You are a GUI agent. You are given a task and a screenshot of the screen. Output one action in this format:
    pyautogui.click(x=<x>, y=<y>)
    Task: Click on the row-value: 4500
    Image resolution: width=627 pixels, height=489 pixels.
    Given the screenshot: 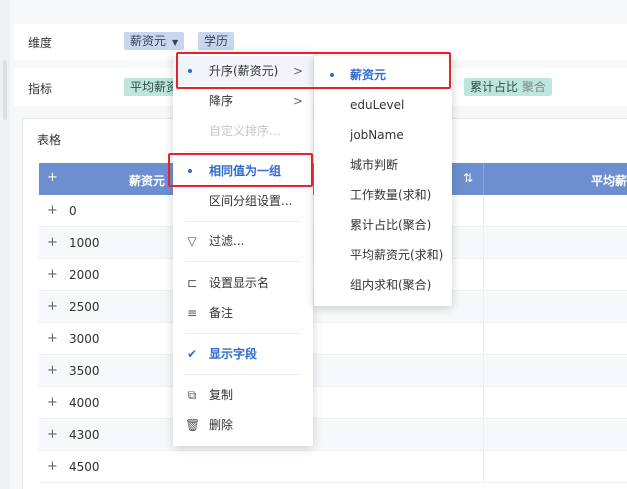 What is the action you would take?
    pyautogui.click(x=84, y=467)
    